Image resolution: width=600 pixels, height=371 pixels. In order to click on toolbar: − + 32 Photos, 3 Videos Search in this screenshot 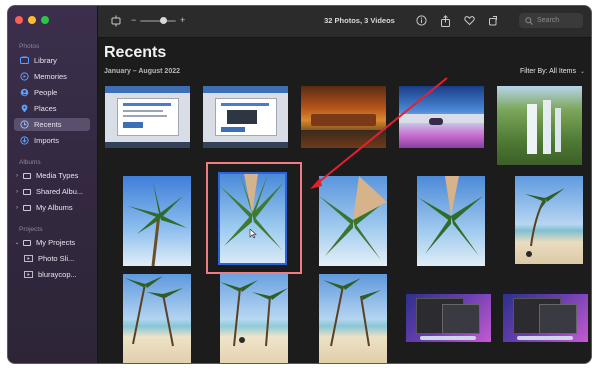, I will do `click(344, 22)`.